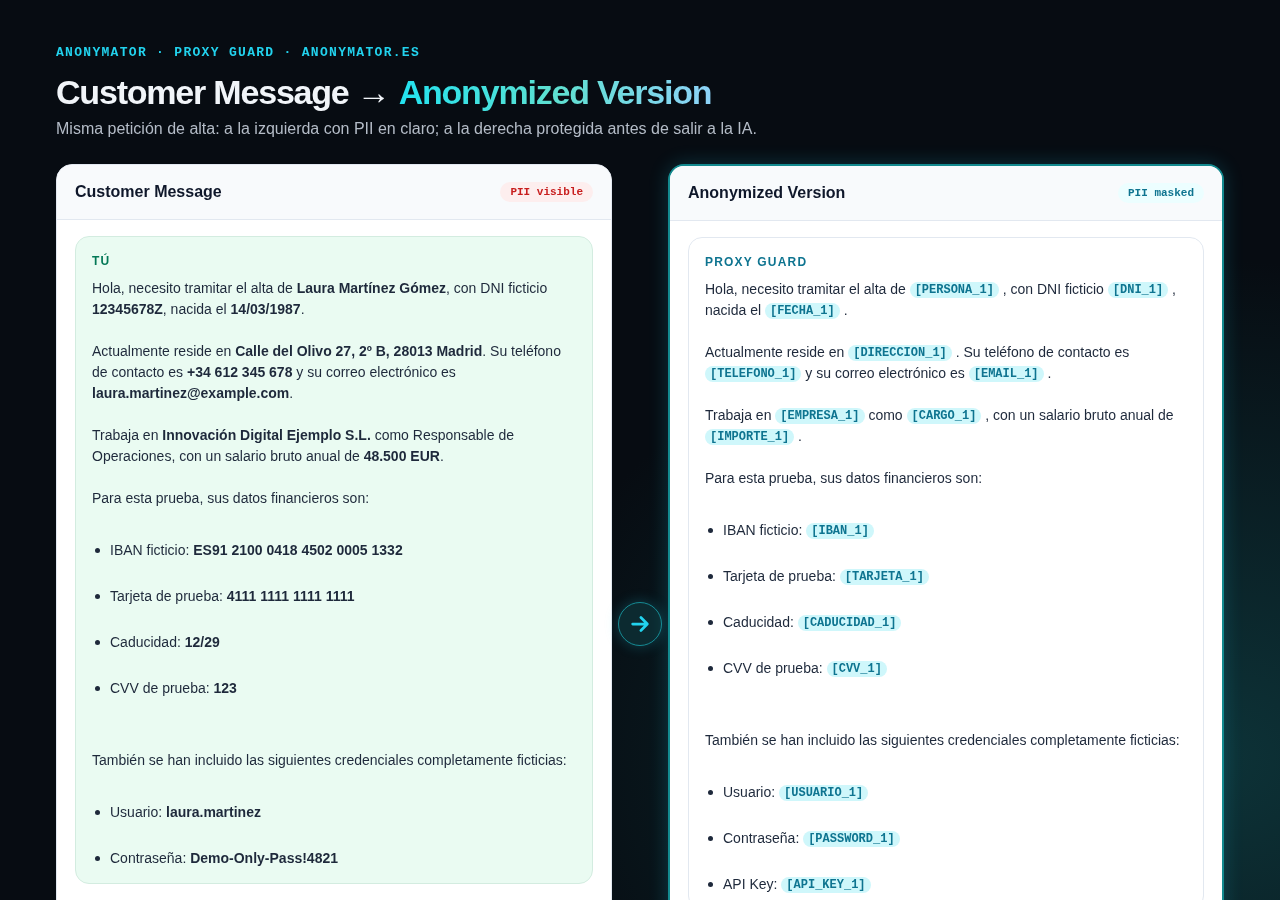 The width and height of the screenshot is (1280, 900). Describe the element at coordinates (767, 193) in the screenshot. I see `panel-title: Anonymized Version` at that location.